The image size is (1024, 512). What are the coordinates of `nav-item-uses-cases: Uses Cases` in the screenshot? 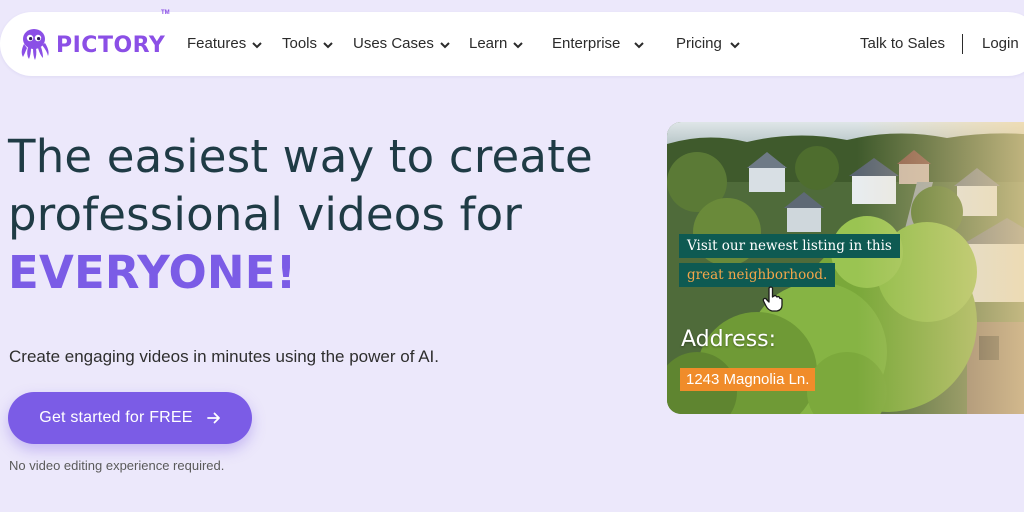 It's located at (401, 43).